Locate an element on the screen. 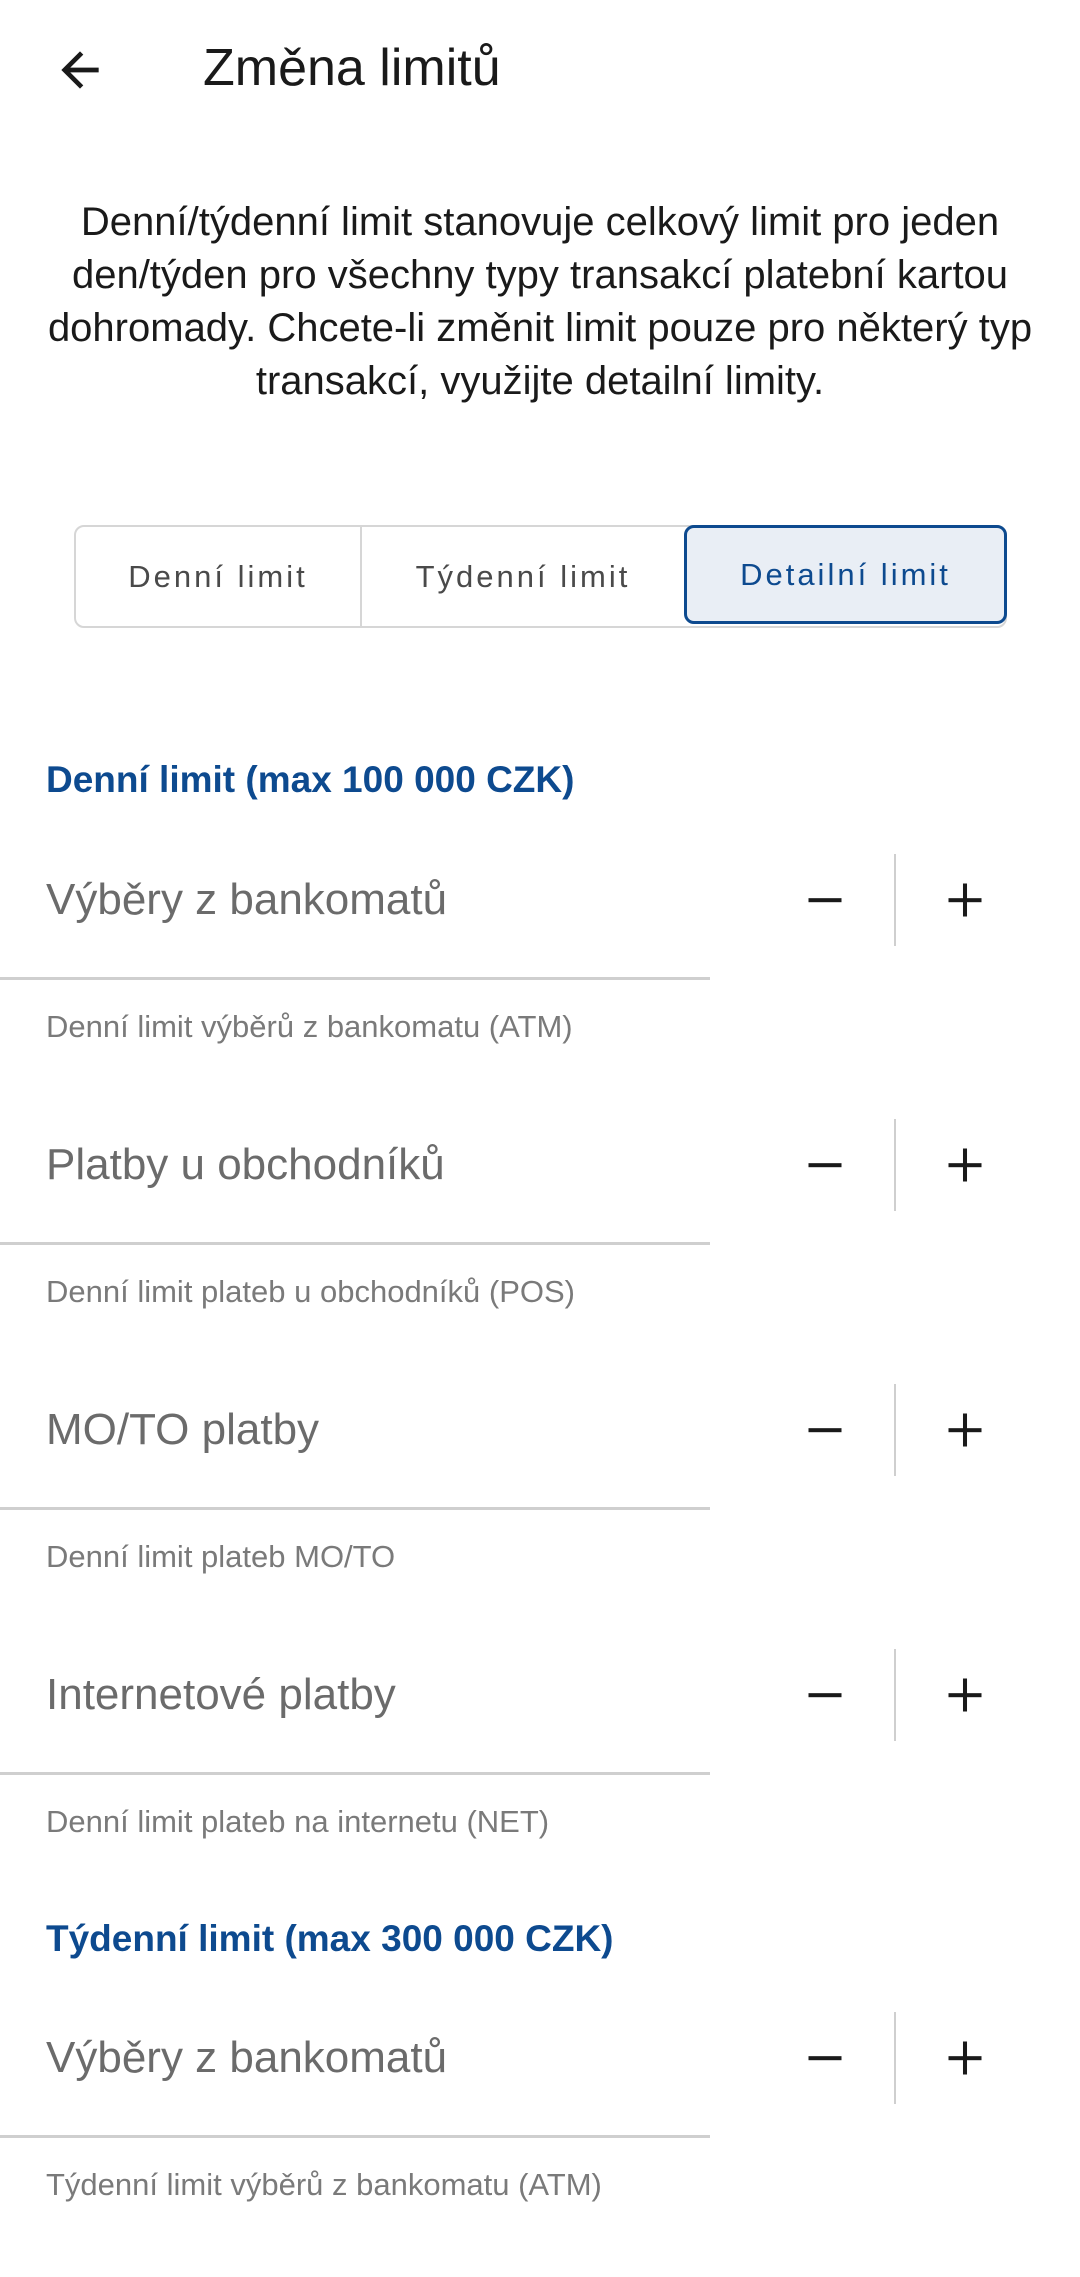 The width and height of the screenshot is (1080, 2277). arrow-left-icon is located at coordinates (80, 70).